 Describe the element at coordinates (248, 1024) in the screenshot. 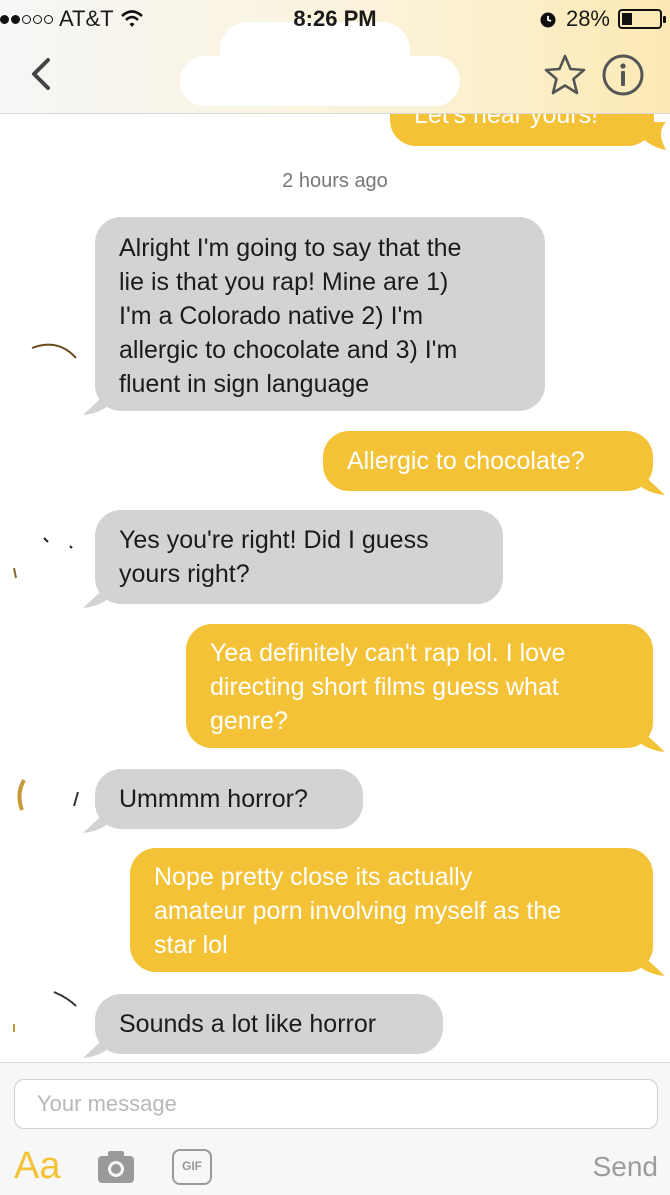

I see `message-text: Sounds a lot like horror` at that location.